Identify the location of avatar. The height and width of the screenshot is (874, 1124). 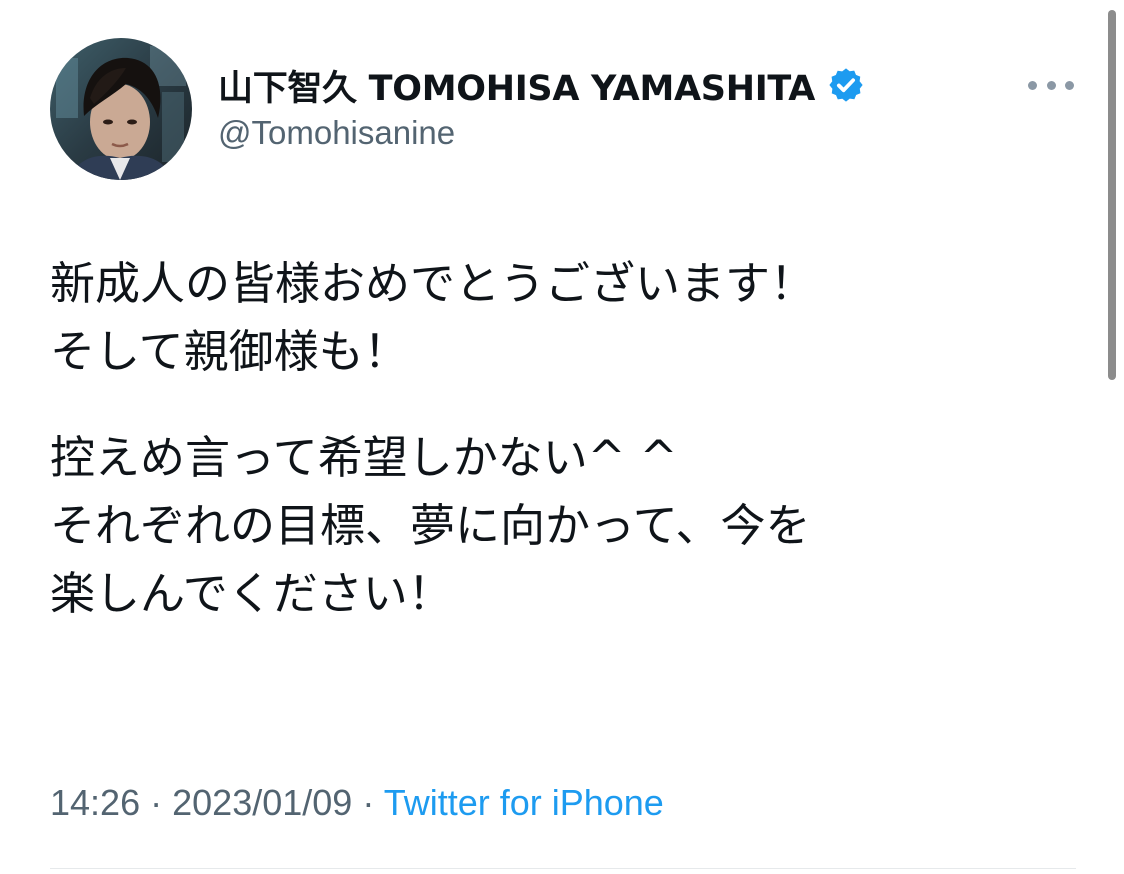
(121, 109).